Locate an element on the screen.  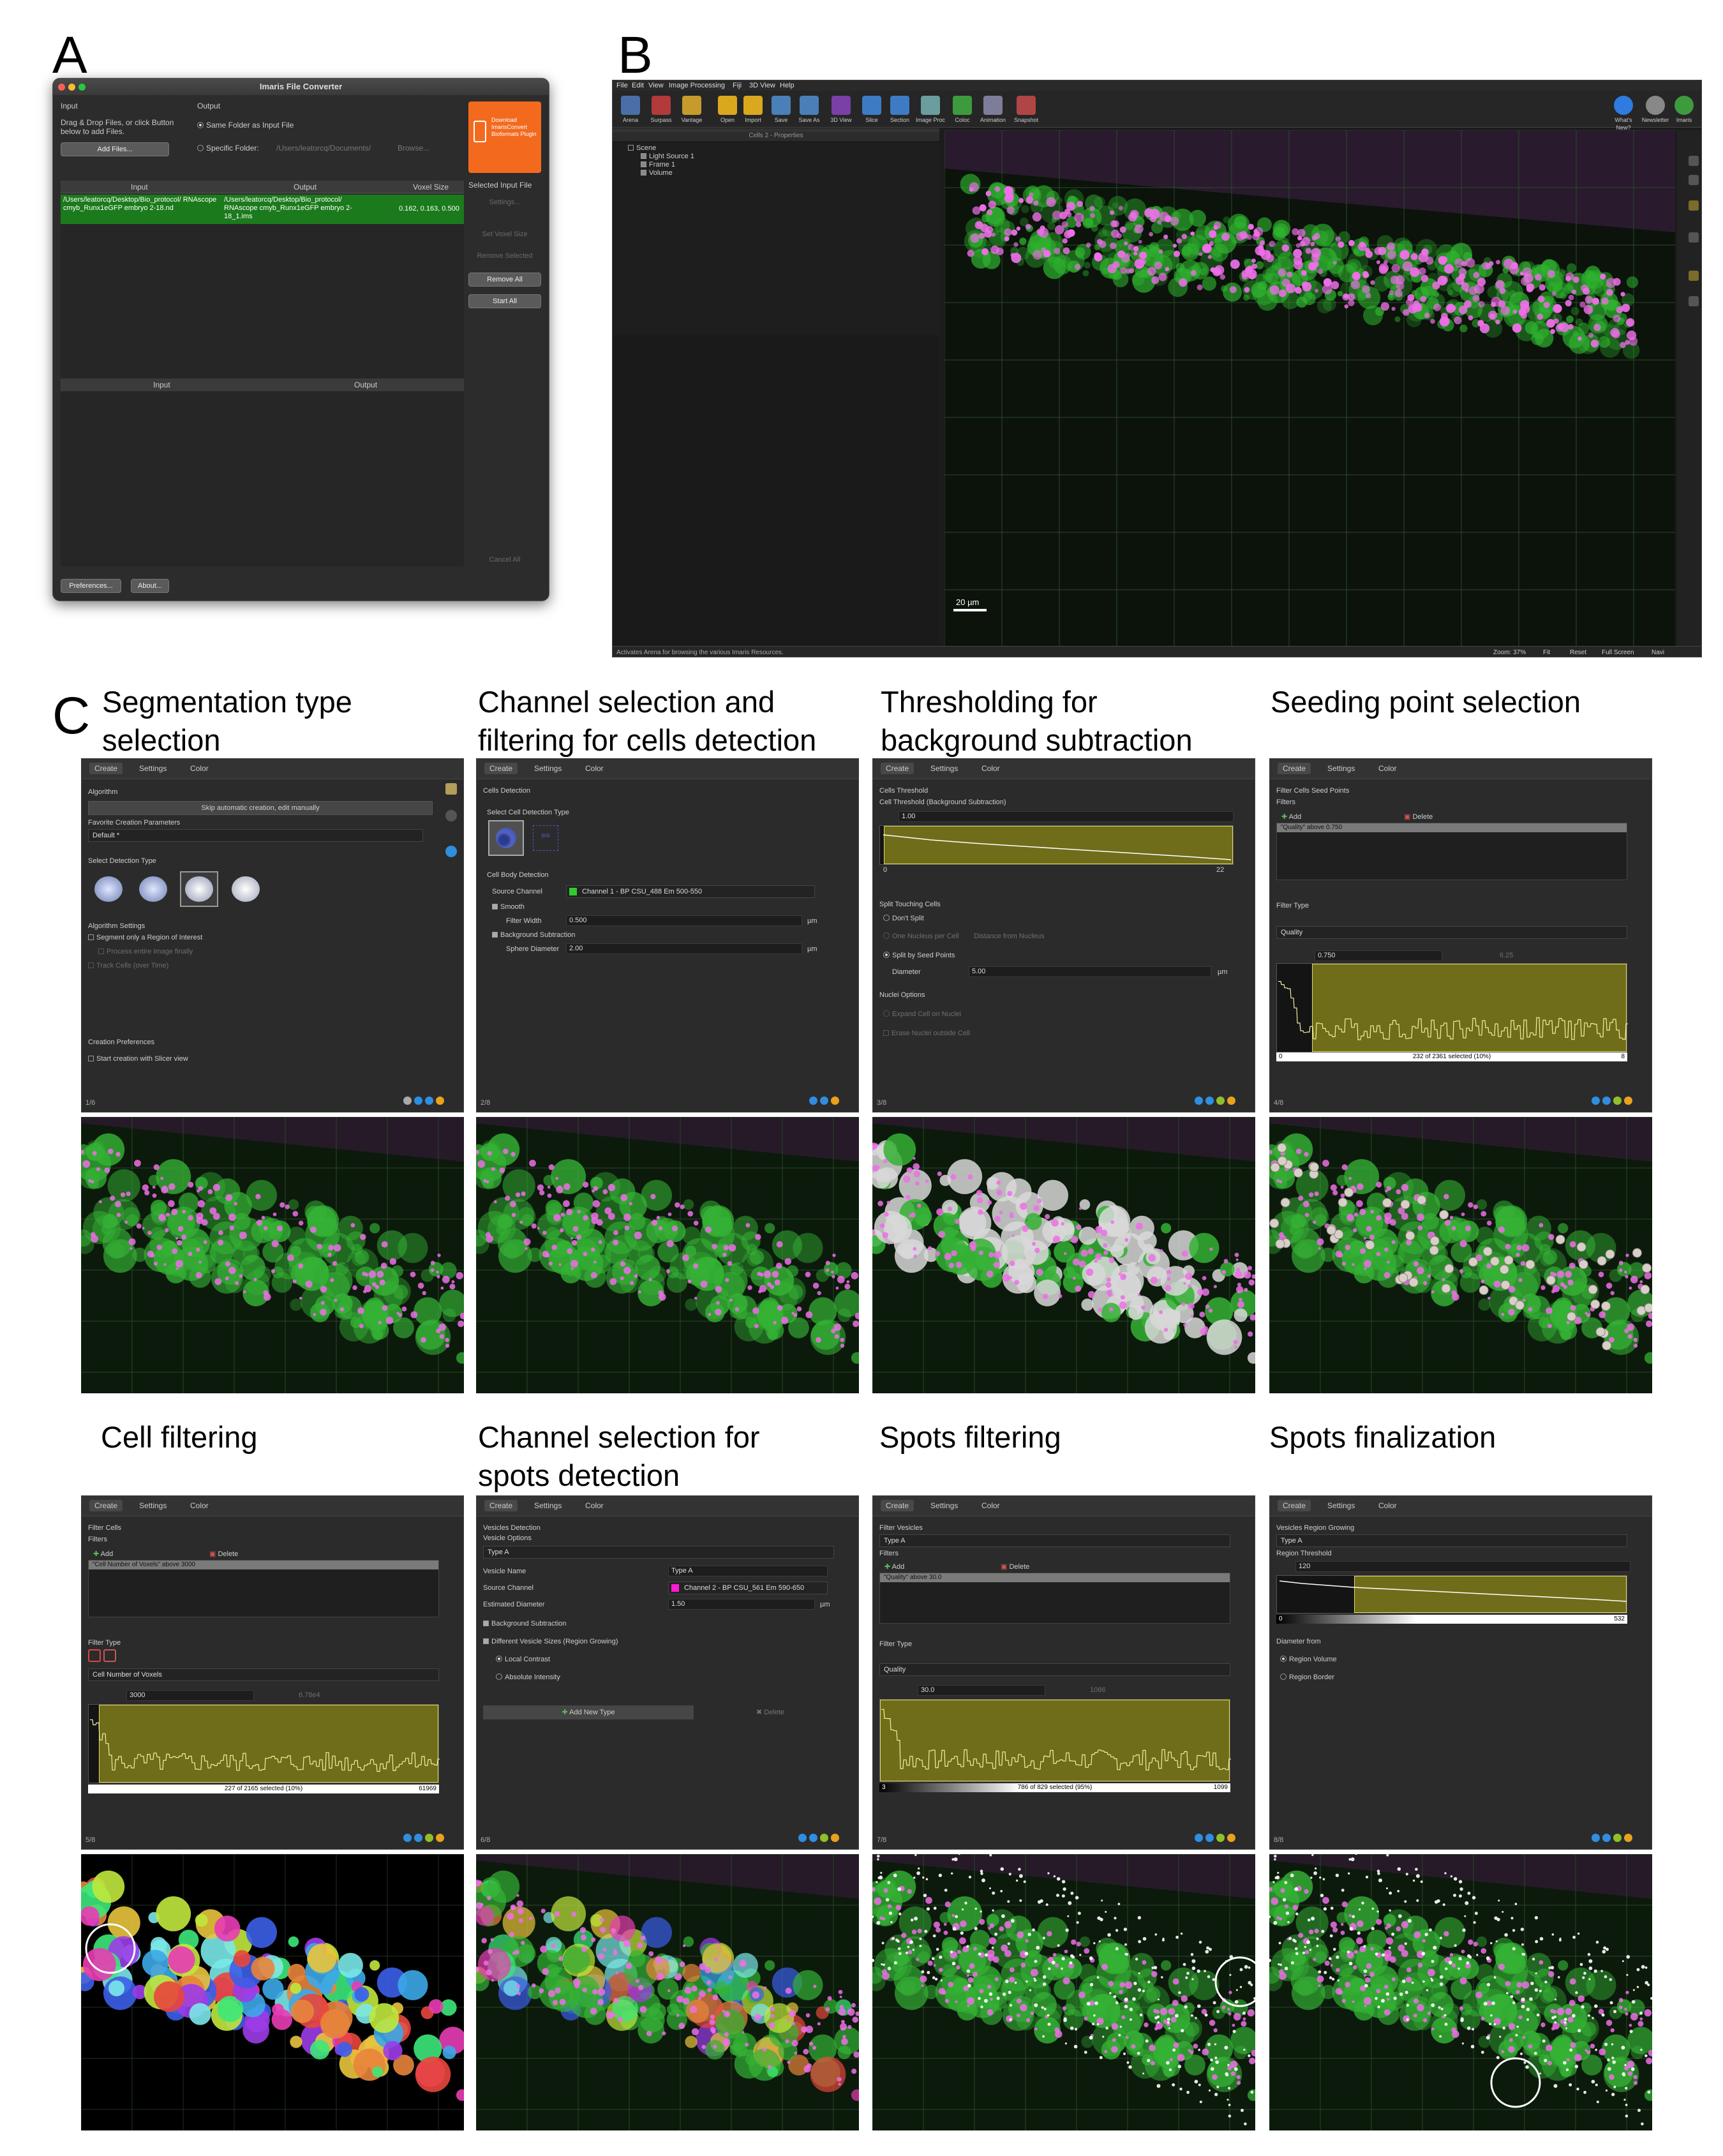
skip-button: Skip automatic creation, edit manually is located at coordinates (260, 808).